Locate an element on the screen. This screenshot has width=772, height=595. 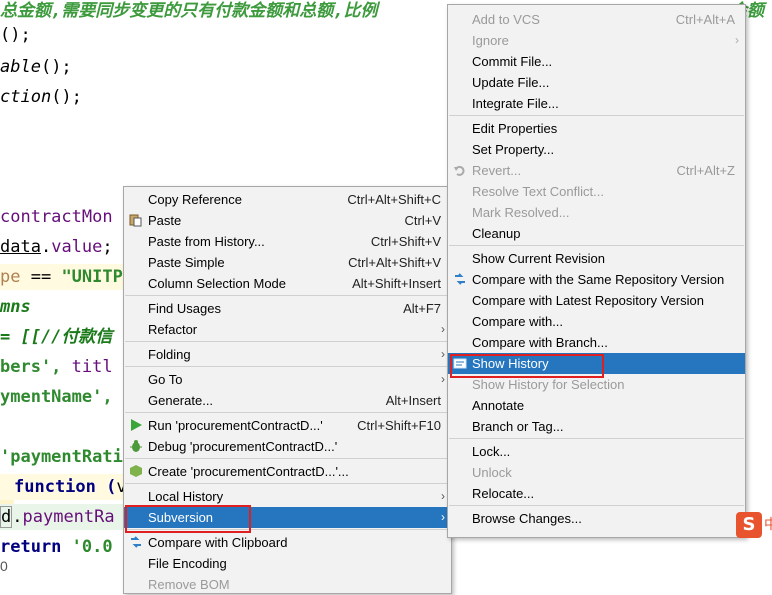
code-line: 'paymentRati is located at coordinates (61, 457).